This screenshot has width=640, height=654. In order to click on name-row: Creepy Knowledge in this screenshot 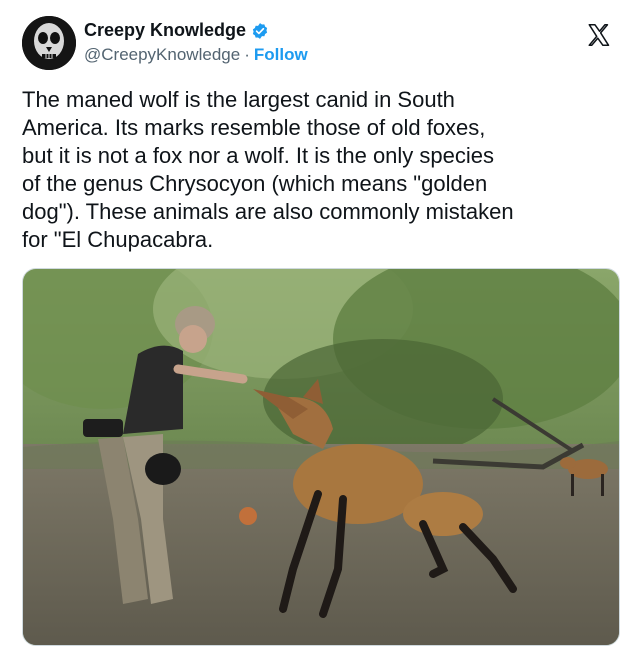, I will do `click(196, 30)`.